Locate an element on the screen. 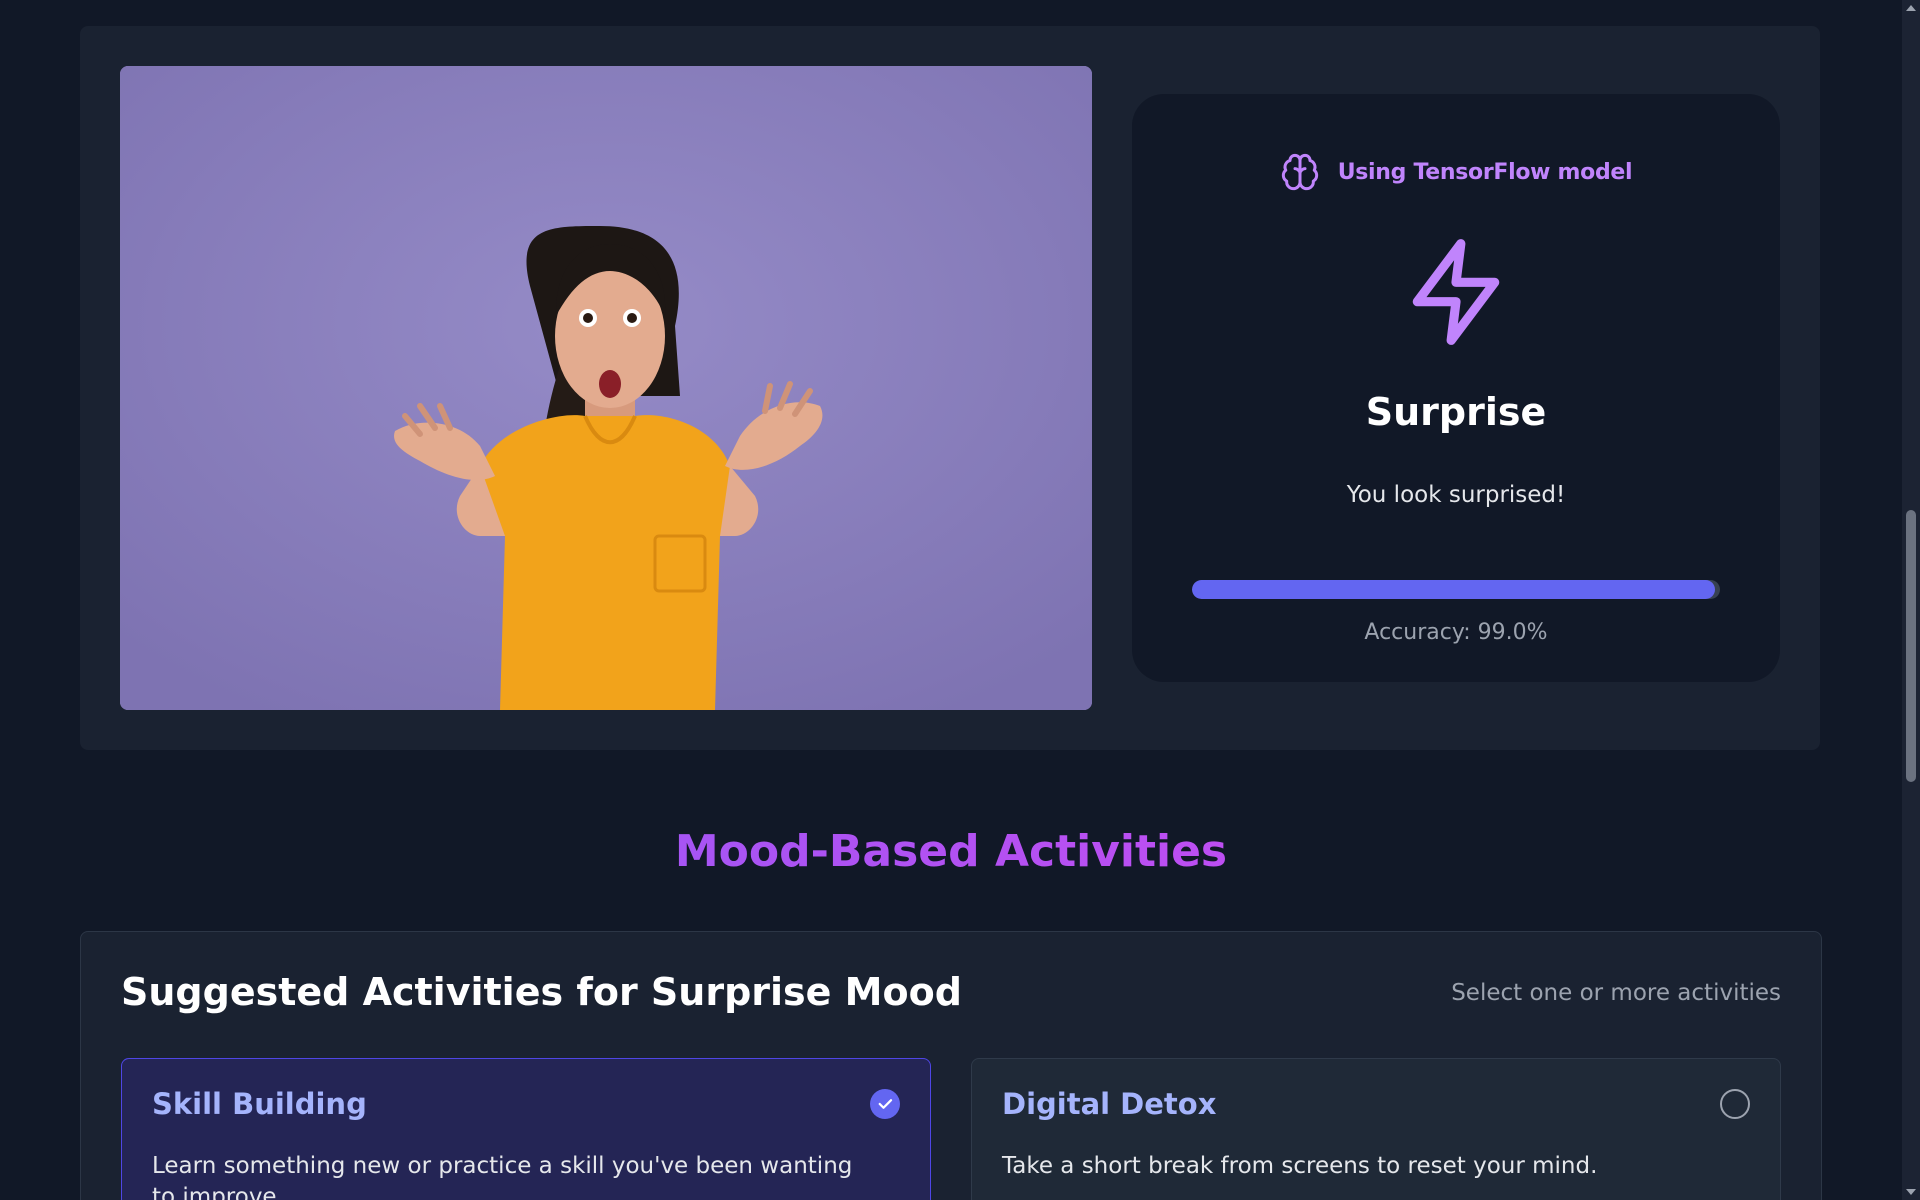  activity-name: Skill Building is located at coordinates (259, 1104).